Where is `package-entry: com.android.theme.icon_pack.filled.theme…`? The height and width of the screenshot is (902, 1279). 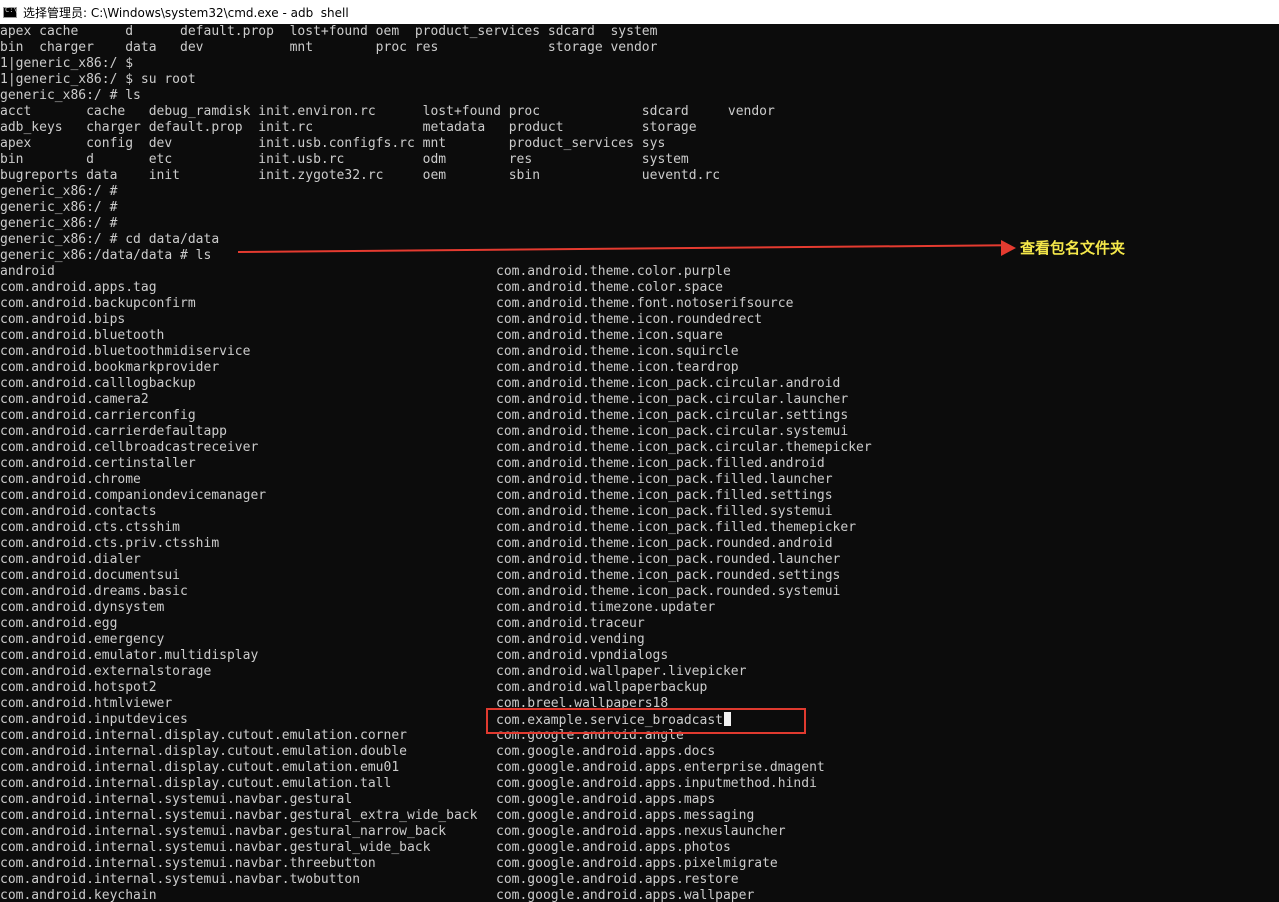 package-entry: com.android.theme.icon_pack.filled.theme… is located at coordinates (676, 527).